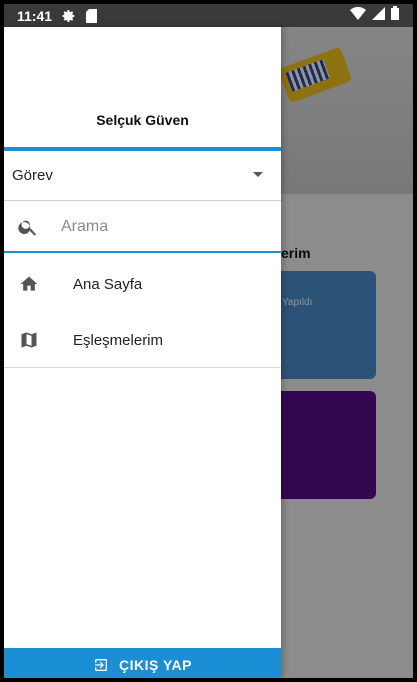  What do you see at coordinates (118, 340) in the screenshot?
I see `menu-item-label: Eşleşmelerim` at bounding box center [118, 340].